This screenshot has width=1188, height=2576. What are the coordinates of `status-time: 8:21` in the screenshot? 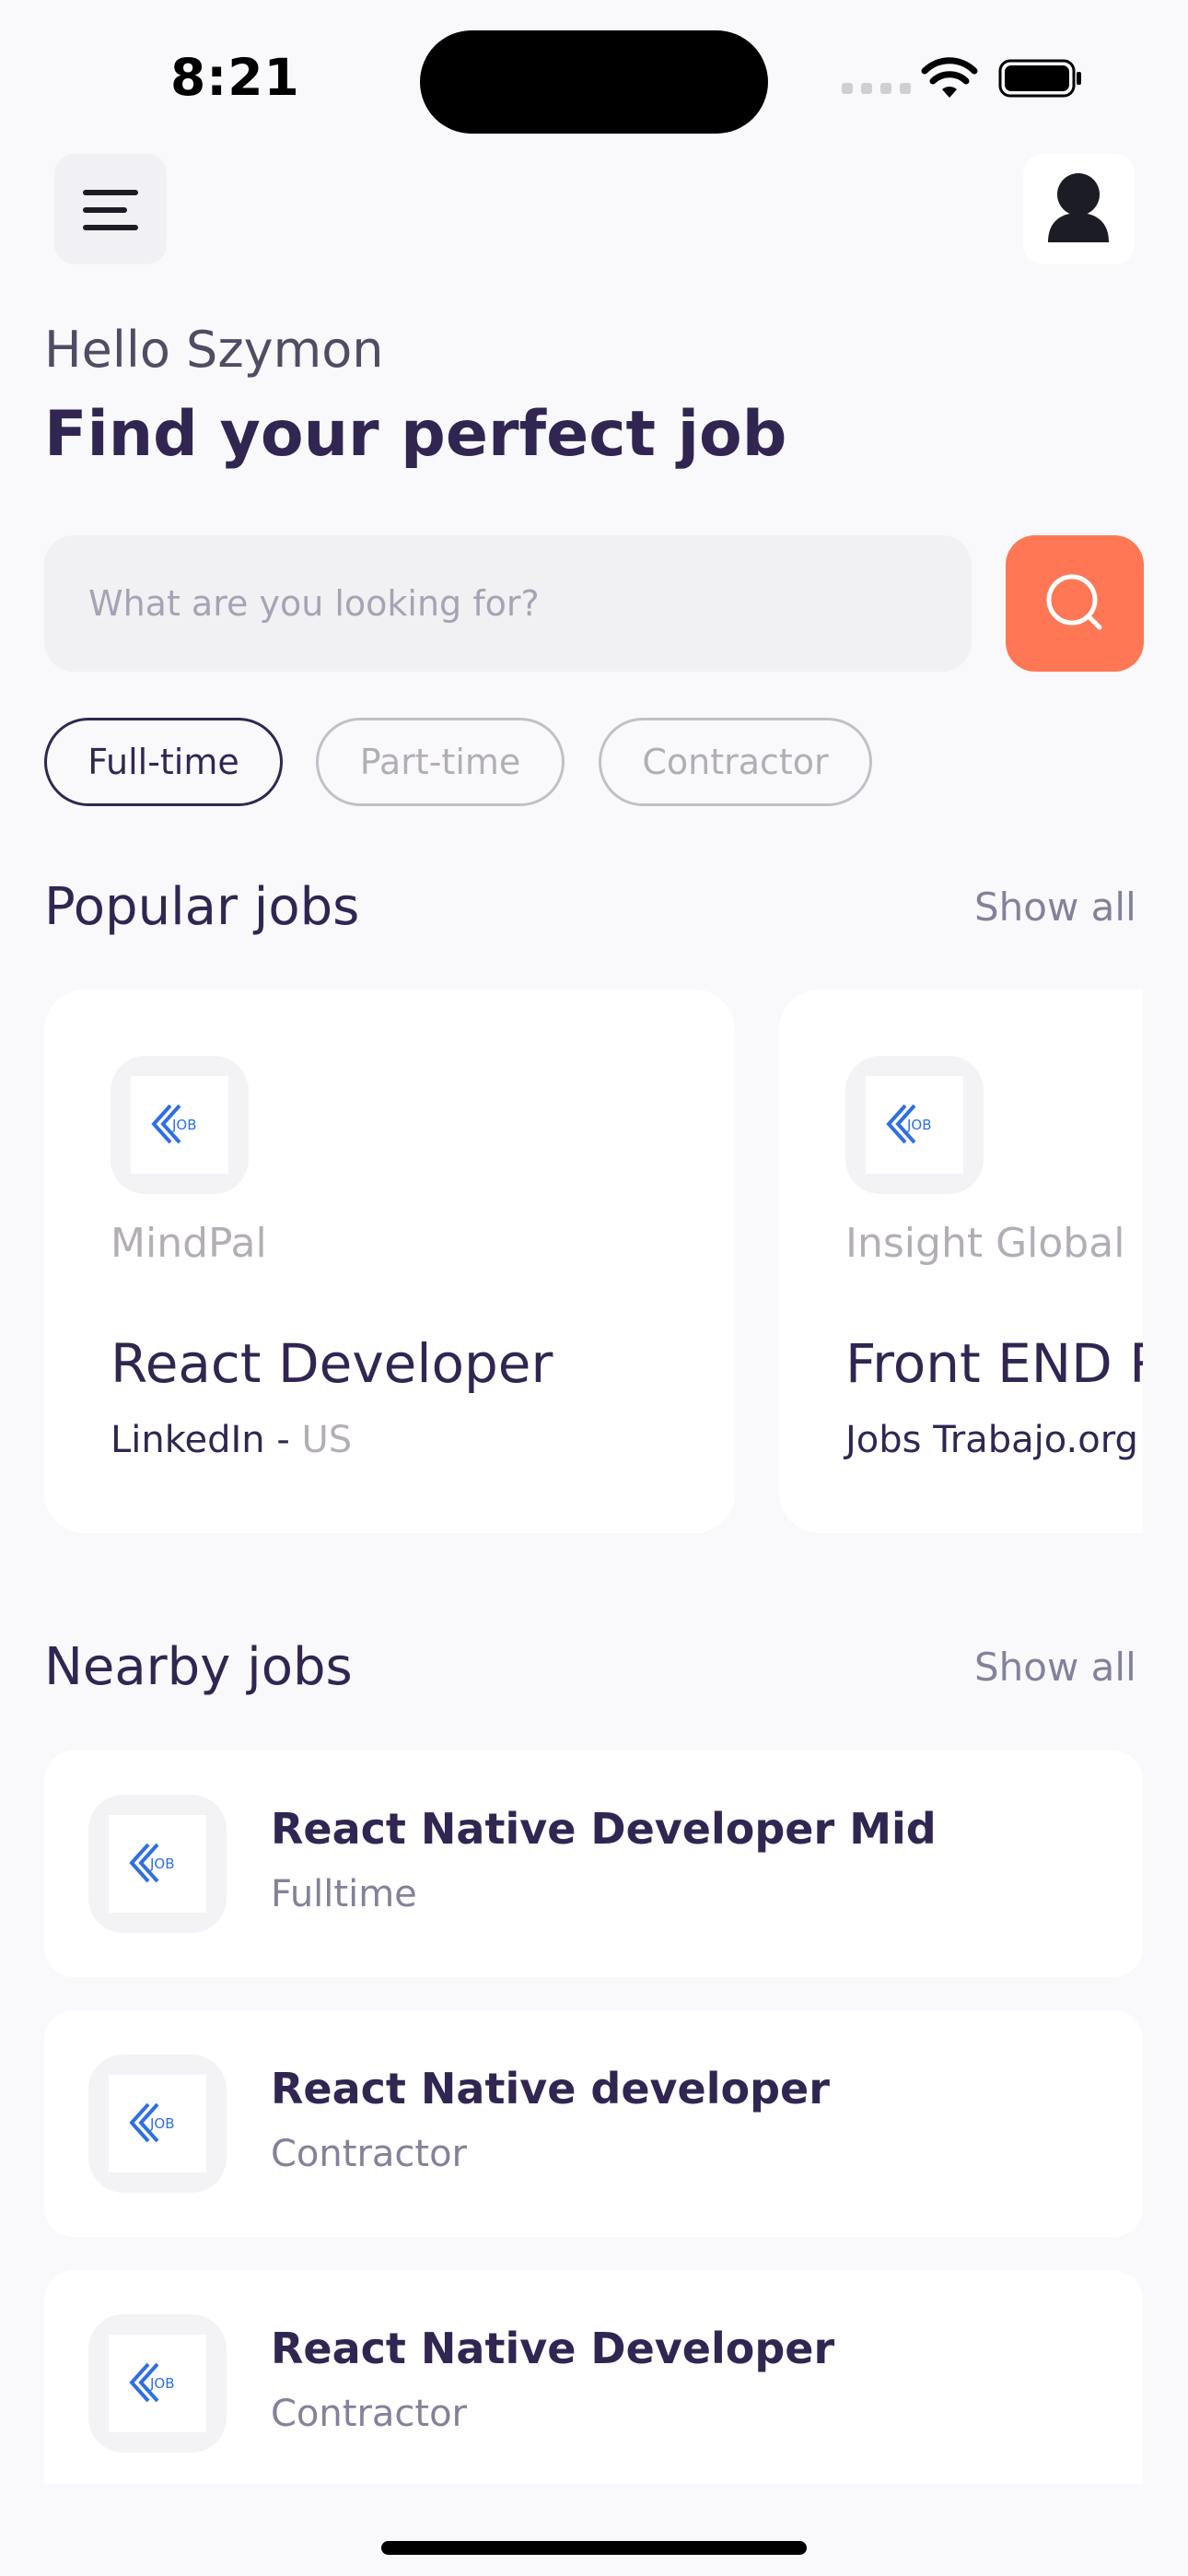 It's located at (235, 77).